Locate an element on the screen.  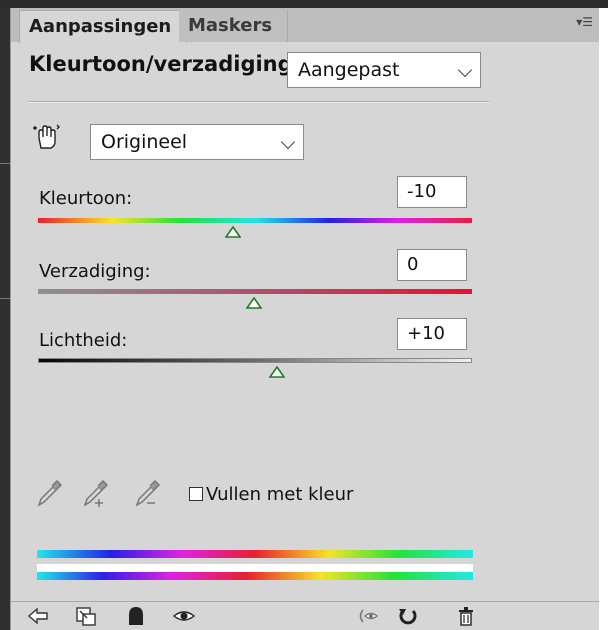
saturation-slider-track is located at coordinates (255, 291).